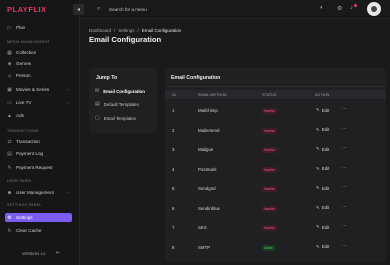  What do you see at coordinates (374, 9) in the screenshot?
I see `avatar` at bounding box center [374, 9].